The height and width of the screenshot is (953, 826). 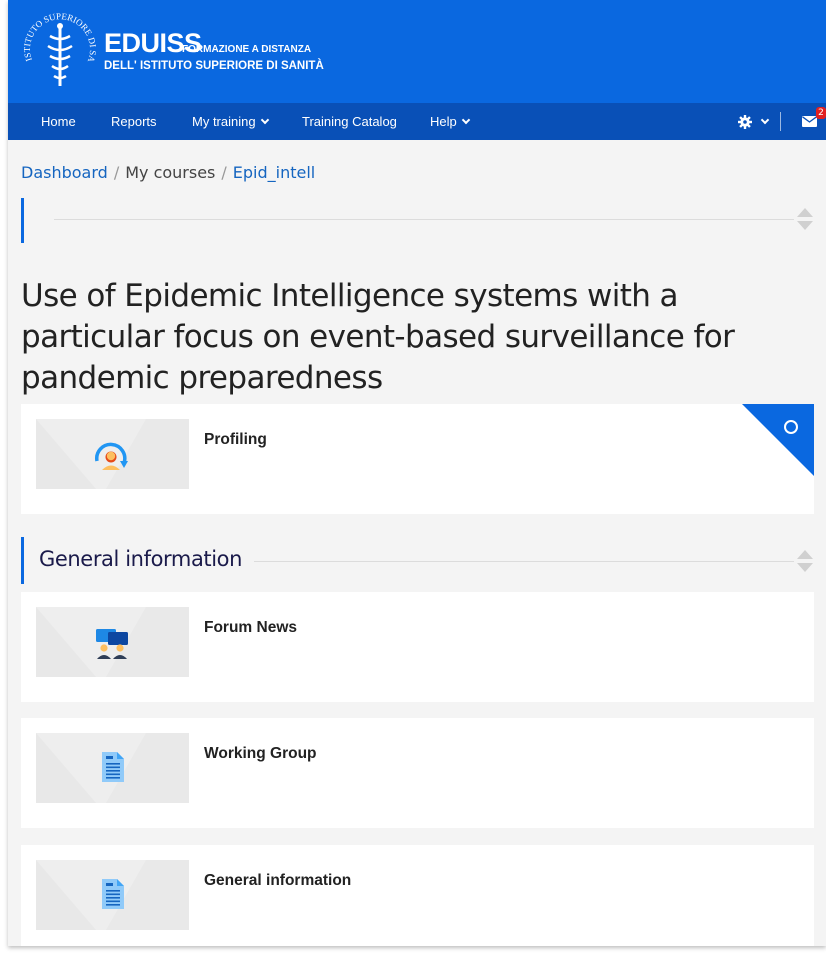 What do you see at coordinates (224, 121) in the screenshot?
I see `nav-my-training-label: My training` at bounding box center [224, 121].